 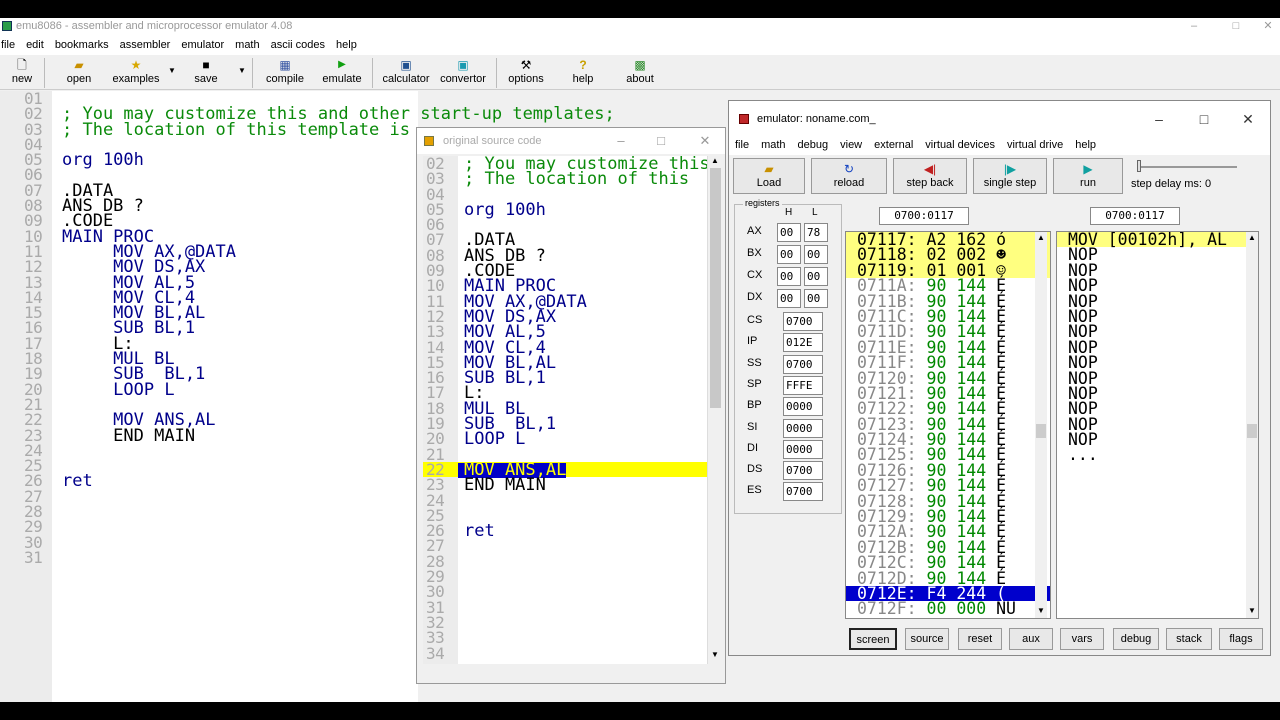 I want to click on help-button: ? help, so click(x=583, y=74).